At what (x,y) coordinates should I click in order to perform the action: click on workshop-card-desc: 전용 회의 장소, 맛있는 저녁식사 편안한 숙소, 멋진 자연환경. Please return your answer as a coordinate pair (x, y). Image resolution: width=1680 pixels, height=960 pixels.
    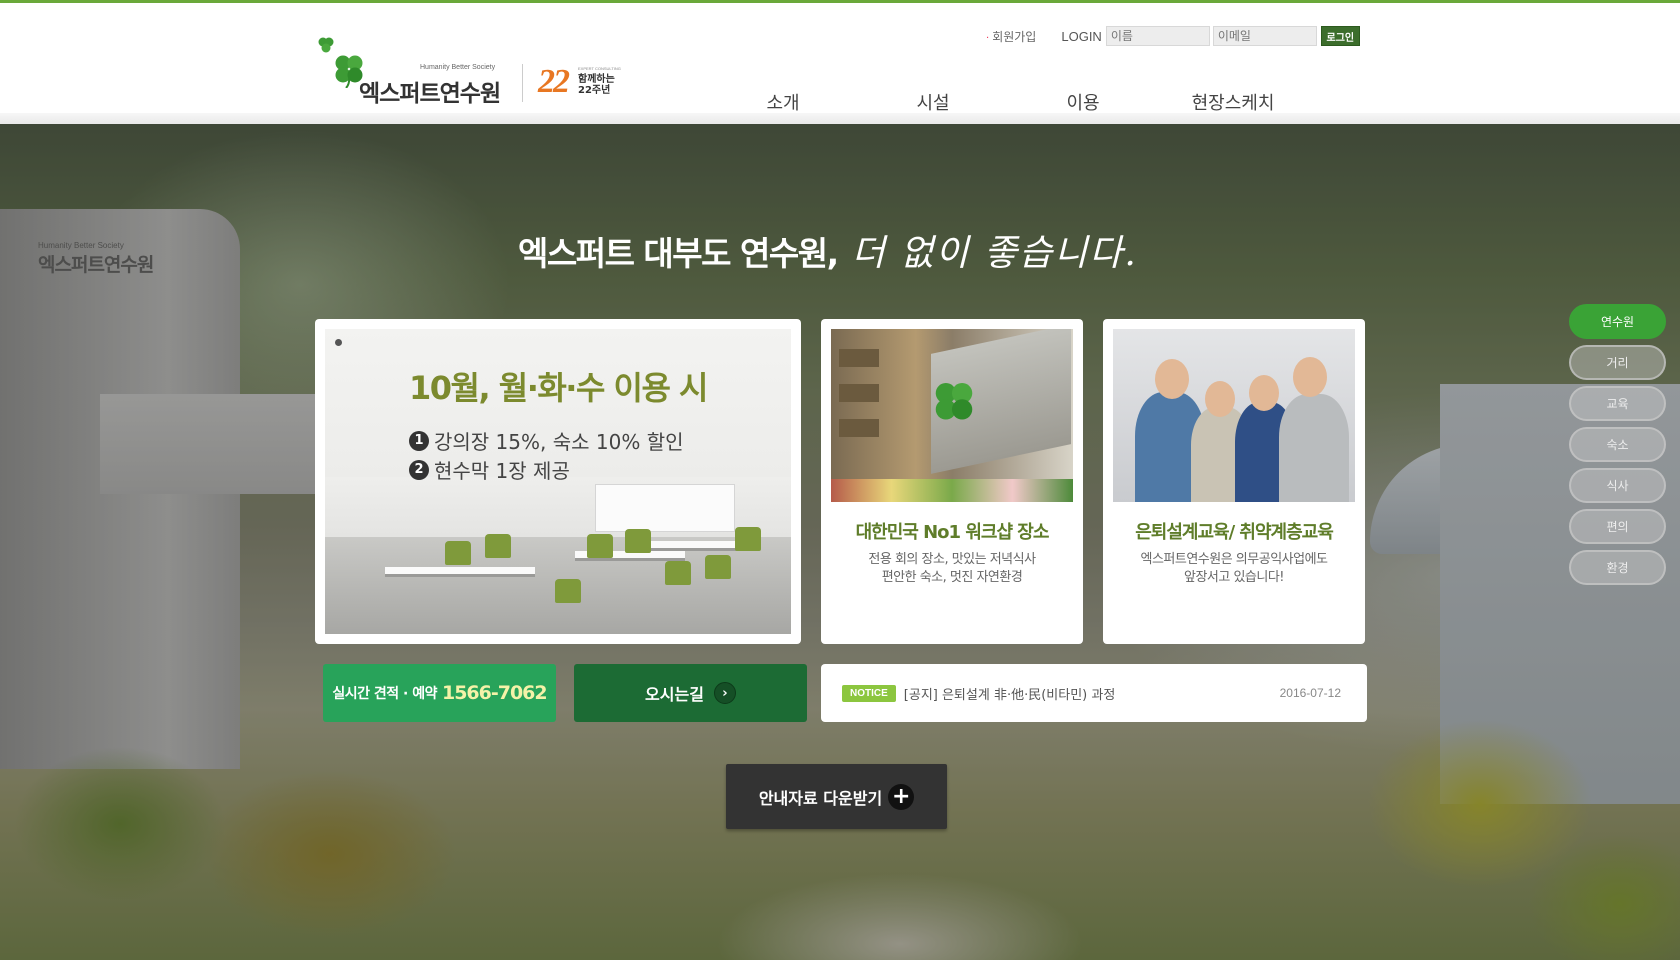
    Looking at the image, I should click on (952, 569).